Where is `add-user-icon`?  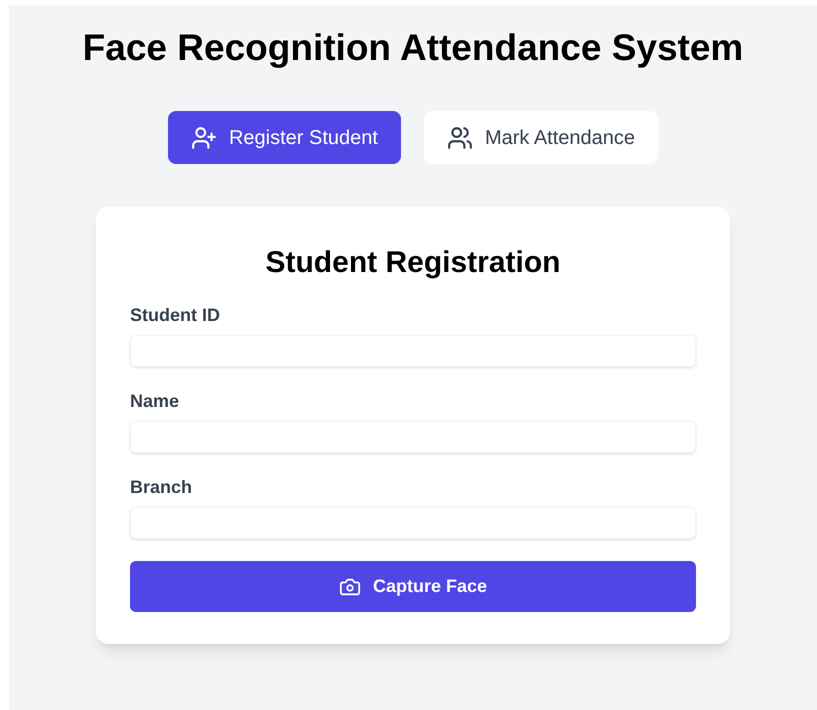 add-user-icon is located at coordinates (203, 137).